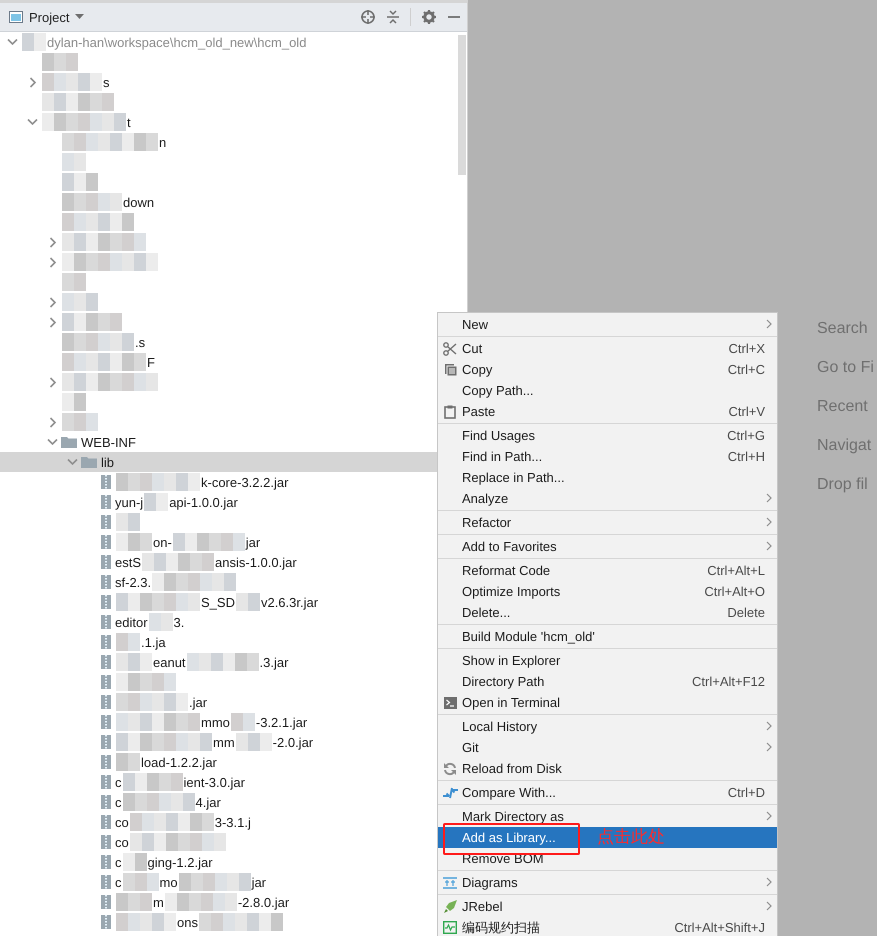  What do you see at coordinates (607, 906) in the screenshot?
I see `menu-item: JRebel` at bounding box center [607, 906].